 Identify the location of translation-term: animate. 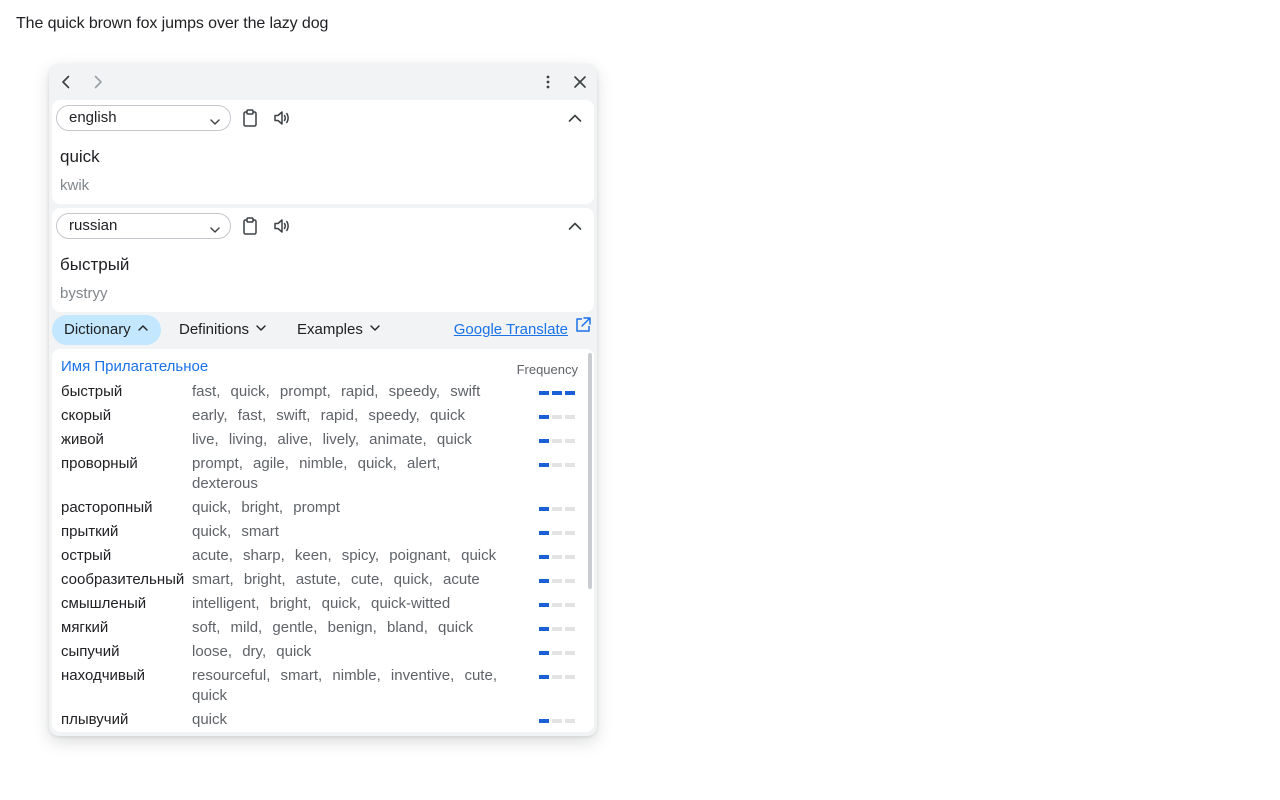
(395, 439).